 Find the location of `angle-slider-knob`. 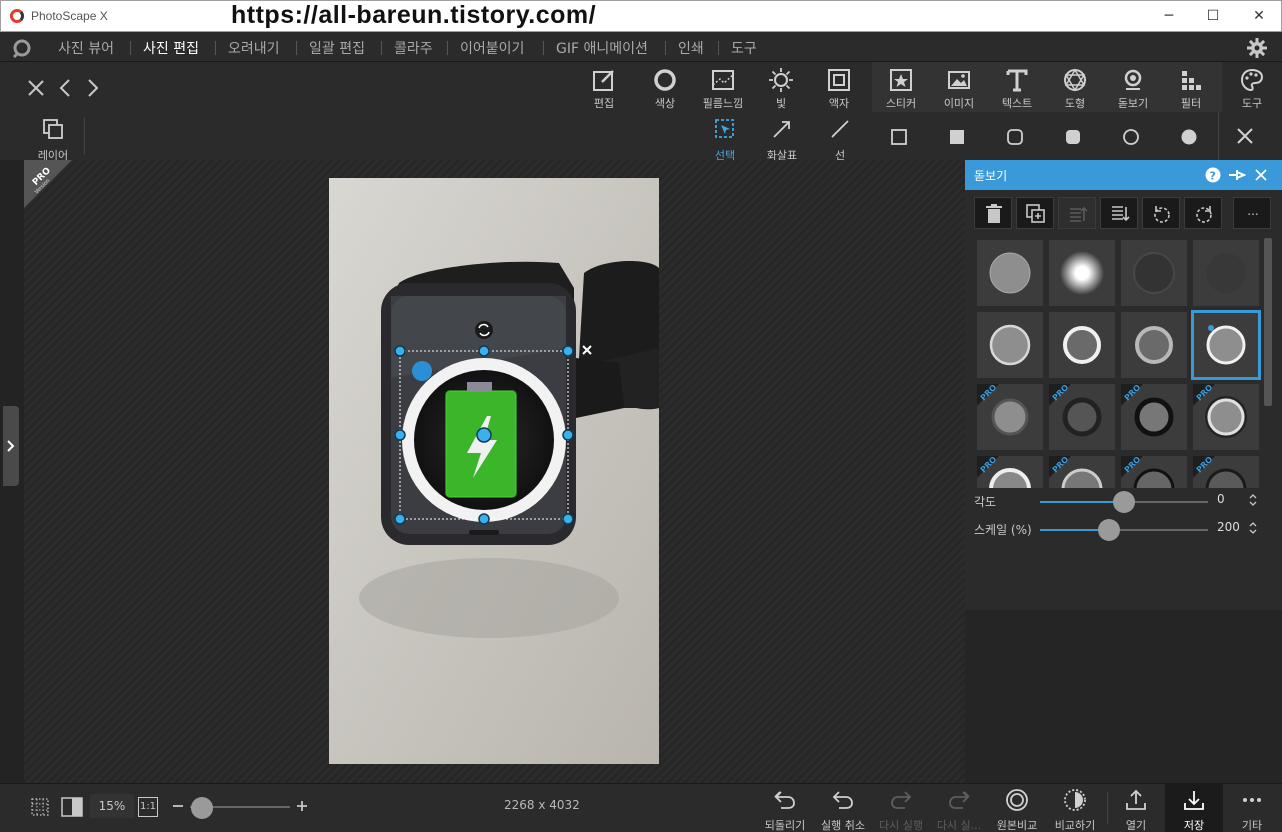

angle-slider-knob is located at coordinates (1124, 502).